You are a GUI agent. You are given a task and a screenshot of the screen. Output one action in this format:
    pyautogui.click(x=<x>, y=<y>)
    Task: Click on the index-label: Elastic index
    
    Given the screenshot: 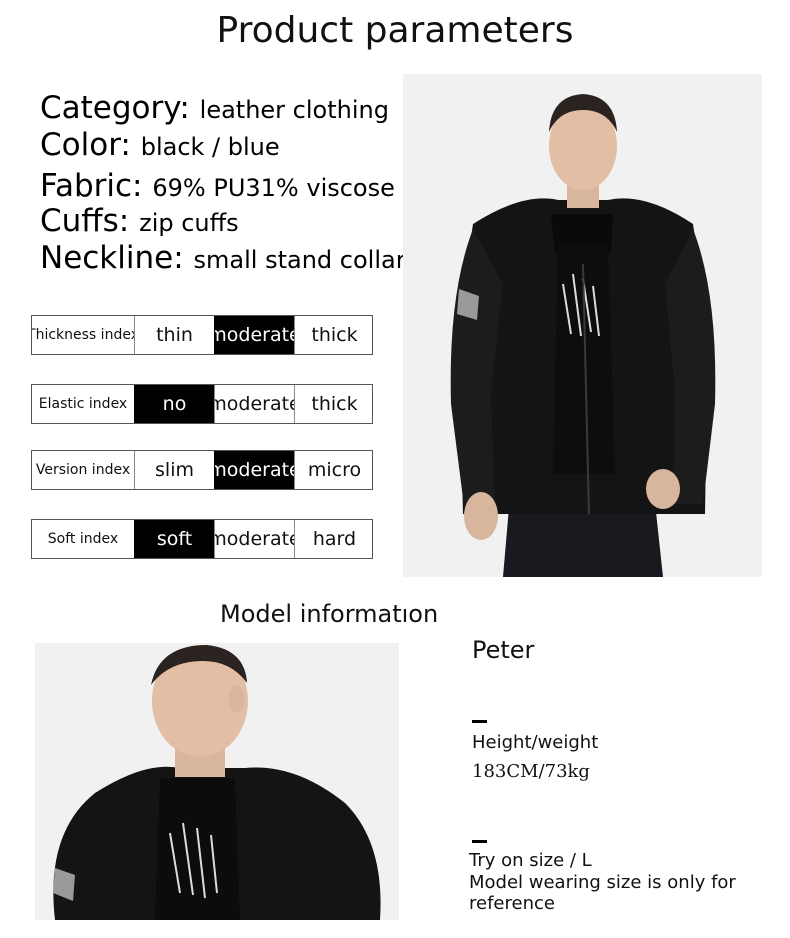 What is the action you would take?
    pyautogui.click(x=83, y=404)
    